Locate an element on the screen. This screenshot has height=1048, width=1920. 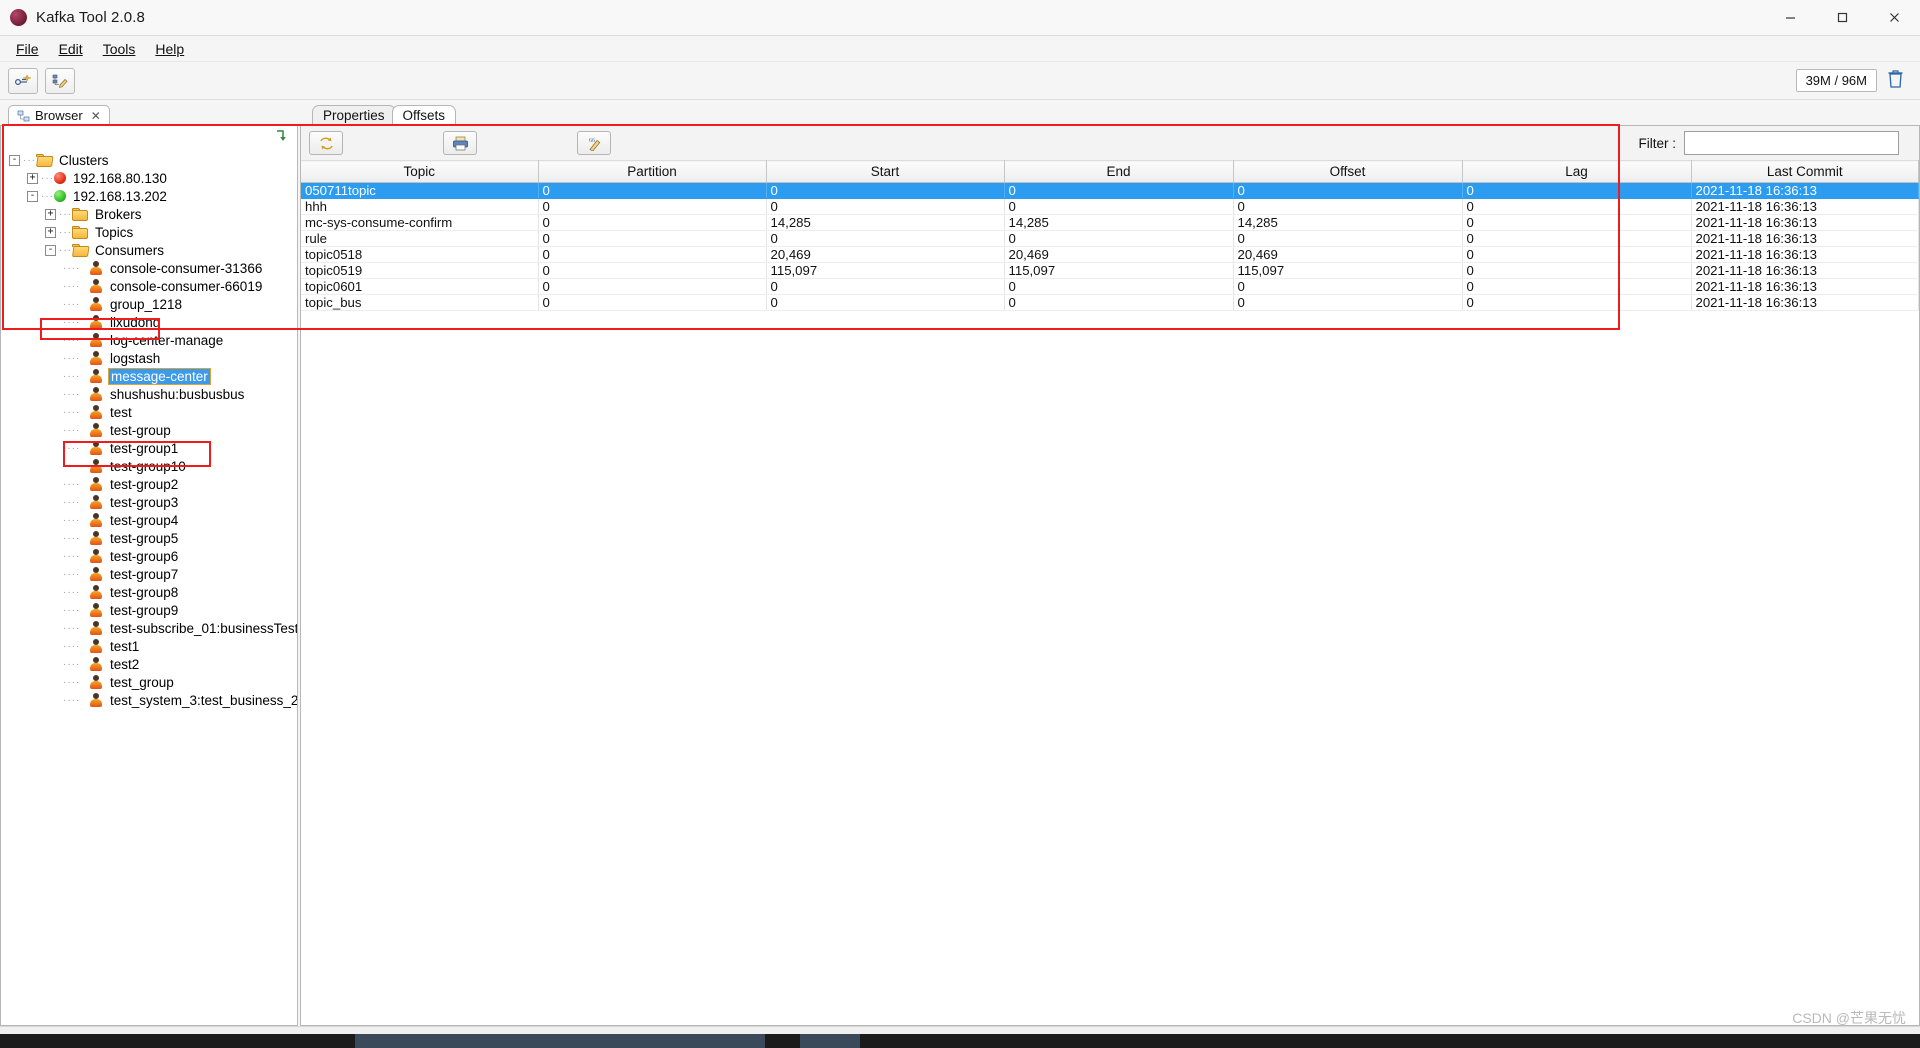
refresh-button is located at coordinates (326, 143).